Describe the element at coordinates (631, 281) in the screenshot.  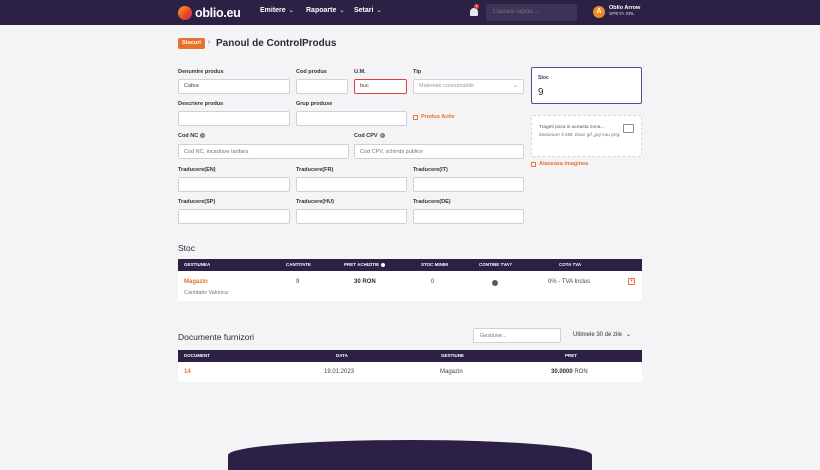
I see `expand-row-icon: ▾` at that location.